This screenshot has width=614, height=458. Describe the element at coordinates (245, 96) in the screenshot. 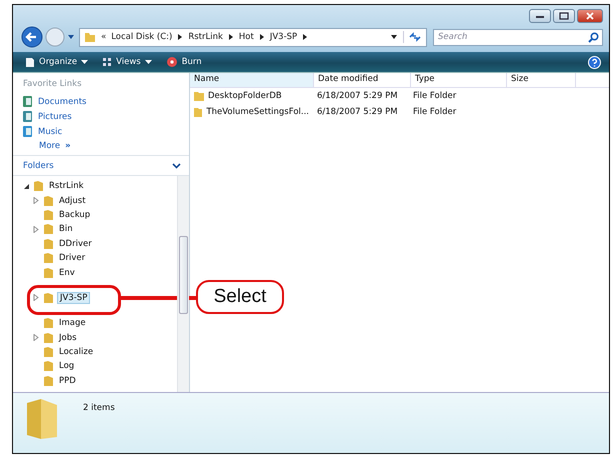

I see `file-name: DesktopFolderDB` at that location.